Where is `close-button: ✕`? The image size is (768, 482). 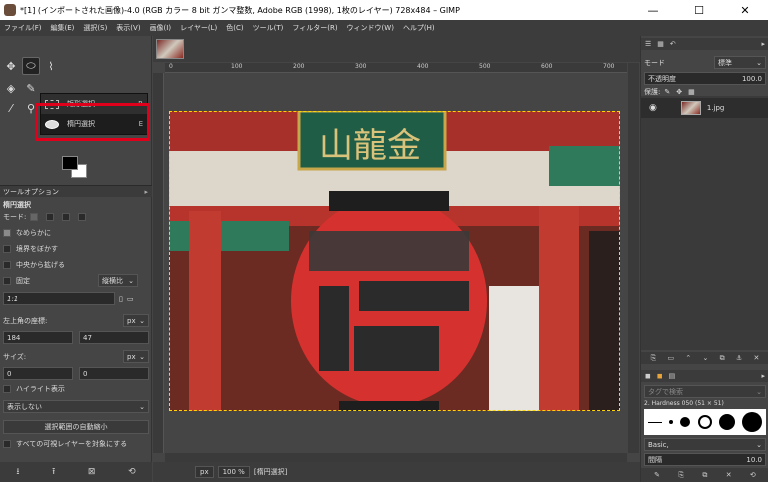
close-button: ✕ is located at coordinates (745, 10).